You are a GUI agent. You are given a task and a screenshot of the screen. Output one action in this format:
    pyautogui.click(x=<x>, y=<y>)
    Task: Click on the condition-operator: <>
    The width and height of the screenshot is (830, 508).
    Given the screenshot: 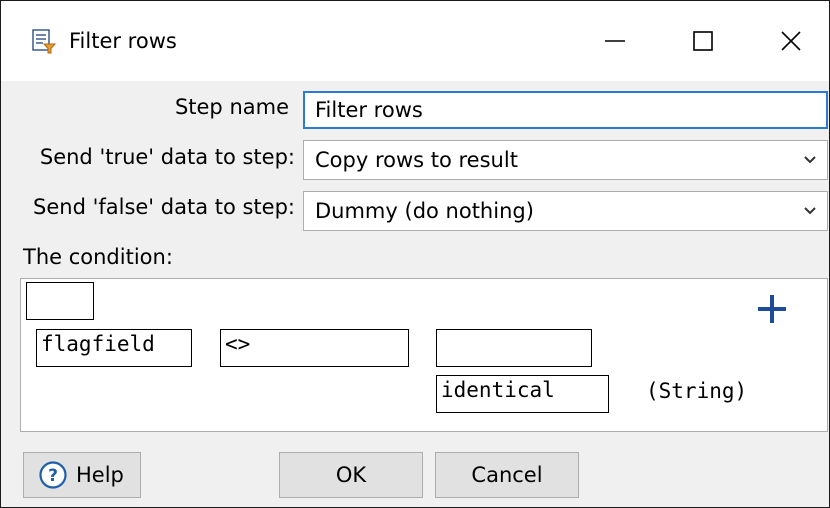 What is the action you would take?
    pyautogui.click(x=314, y=348)
    